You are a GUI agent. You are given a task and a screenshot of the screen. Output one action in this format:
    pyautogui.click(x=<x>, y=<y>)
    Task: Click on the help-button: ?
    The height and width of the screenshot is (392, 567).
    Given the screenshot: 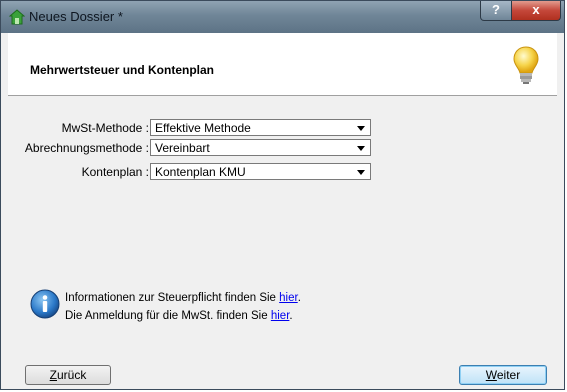 What is the action you would take?
    pyautogui.click(x=496, y=11)
    